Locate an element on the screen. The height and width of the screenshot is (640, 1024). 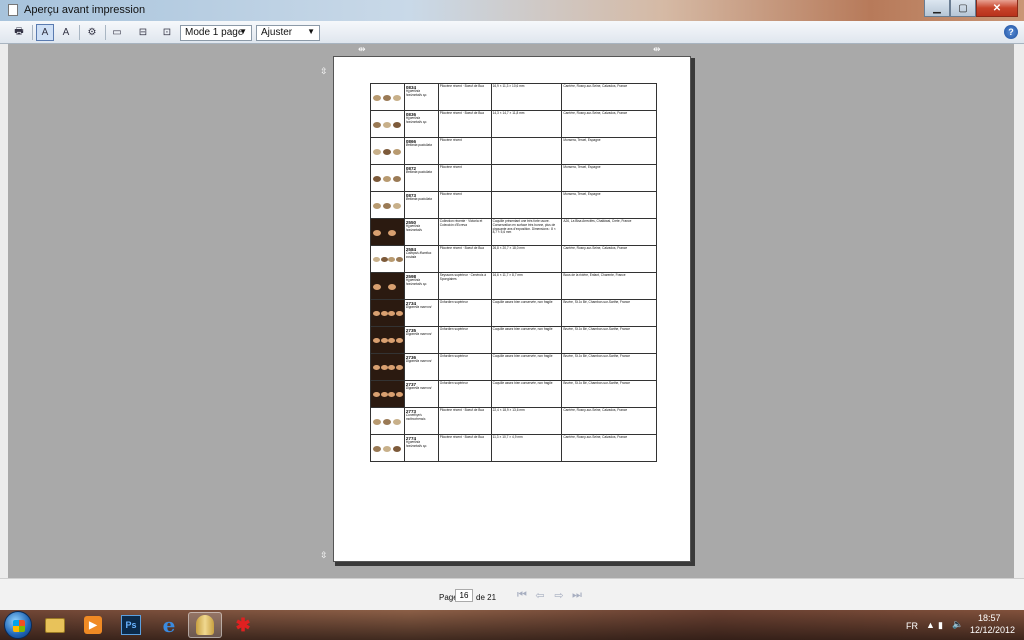
help-button: ? is located at coordinates (1011, 32).